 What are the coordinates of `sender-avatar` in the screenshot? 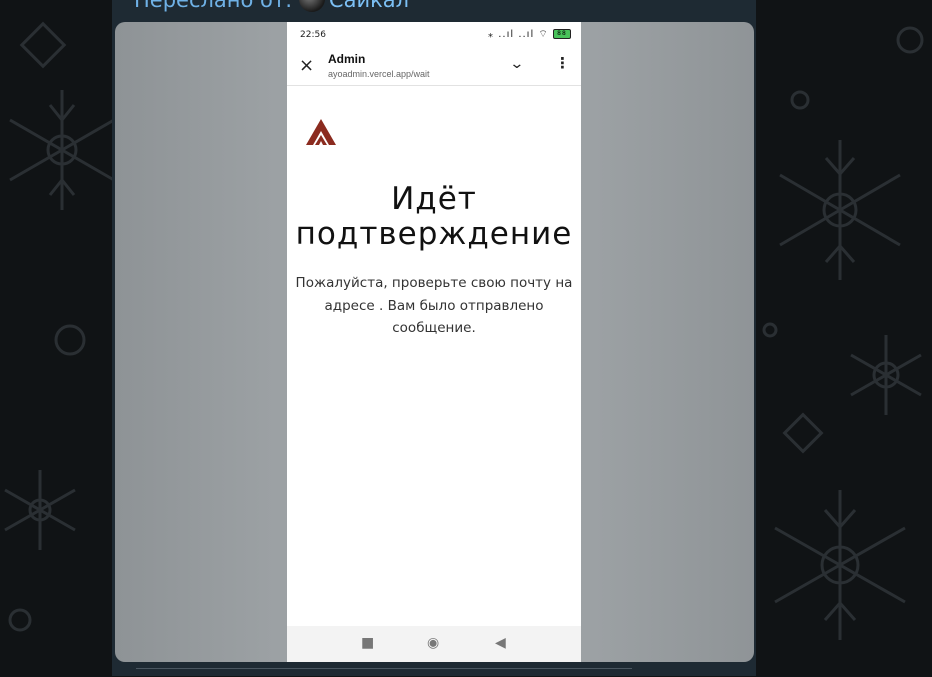 It's located at (311, 6).